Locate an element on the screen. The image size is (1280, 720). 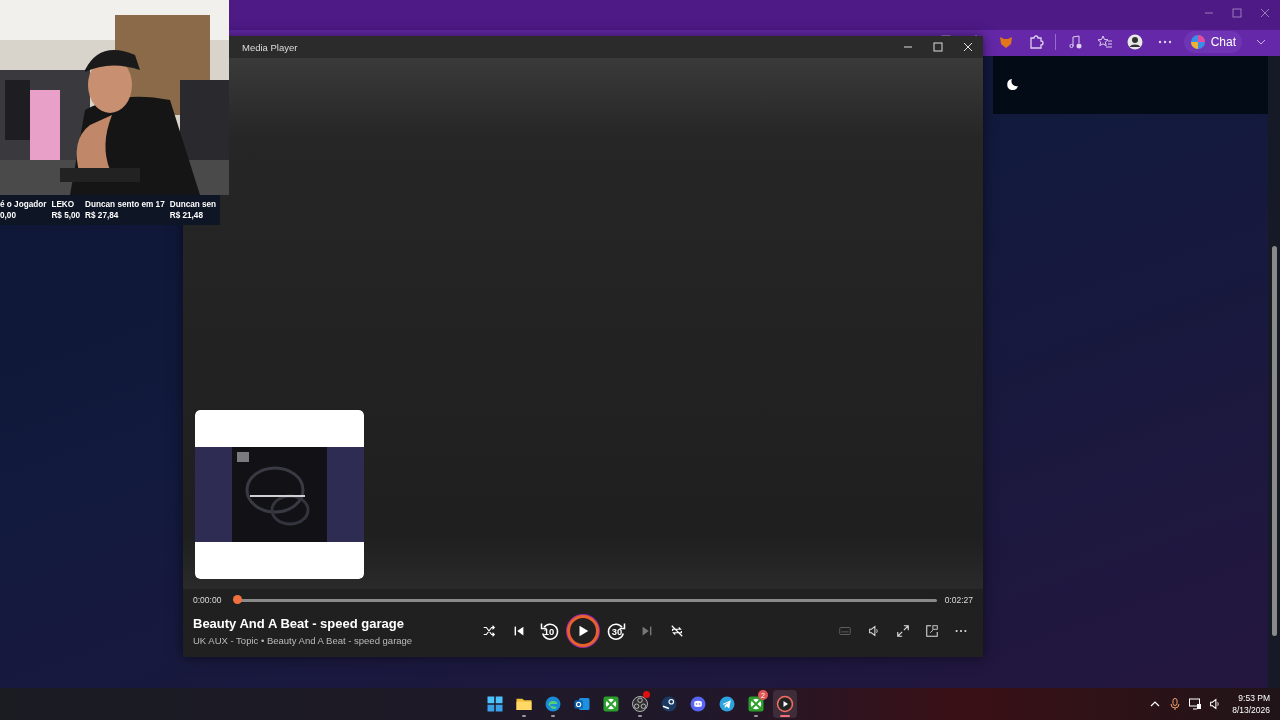
obs-app-icon is located at coordinates (640, 704).